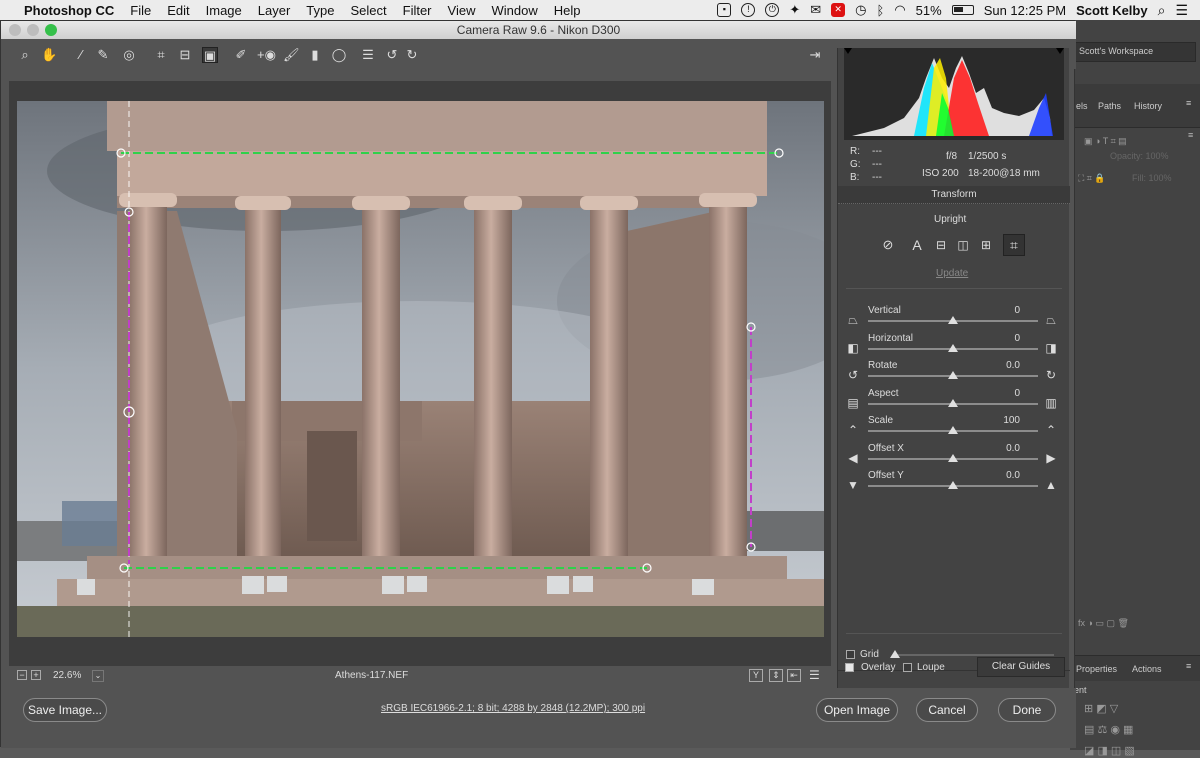 The image size is (1200, 758). I want to click on panel-menu-icon: ≡, so click(1188, 103).